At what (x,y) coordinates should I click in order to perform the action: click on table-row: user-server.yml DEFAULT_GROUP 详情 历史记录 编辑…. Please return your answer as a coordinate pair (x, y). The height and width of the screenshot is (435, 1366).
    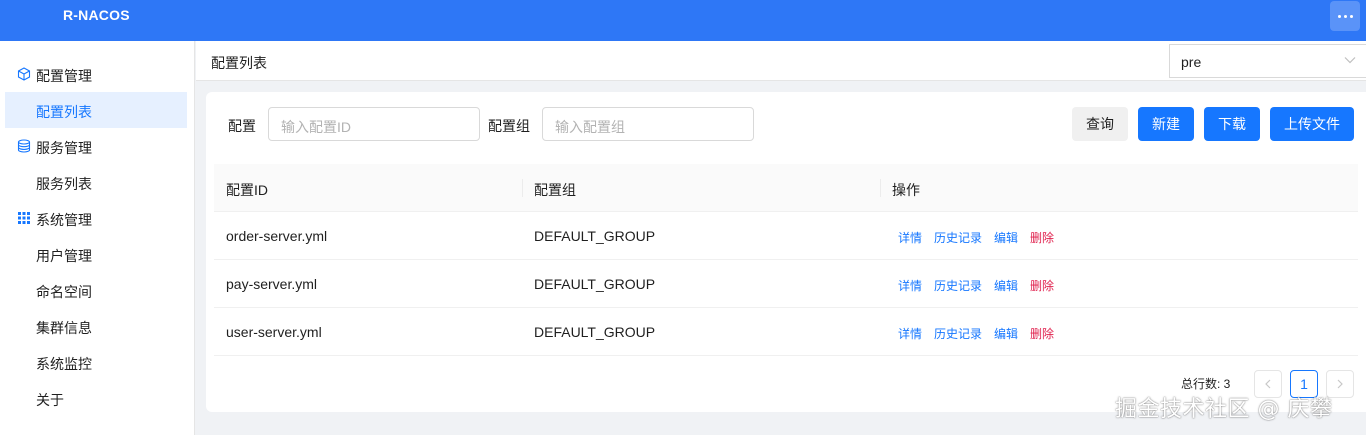
    Looking at the image, I should click on (786, 332).